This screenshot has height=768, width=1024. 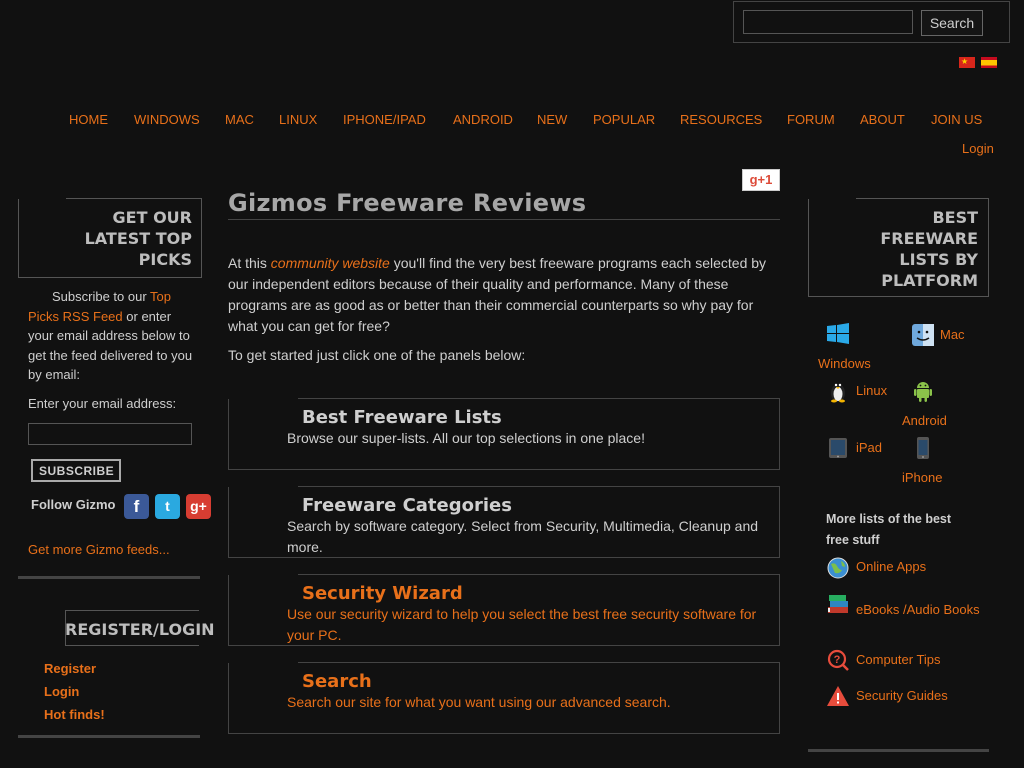 I want to click on follow-label: Follow Gizmo, so click(x=73, y=504).